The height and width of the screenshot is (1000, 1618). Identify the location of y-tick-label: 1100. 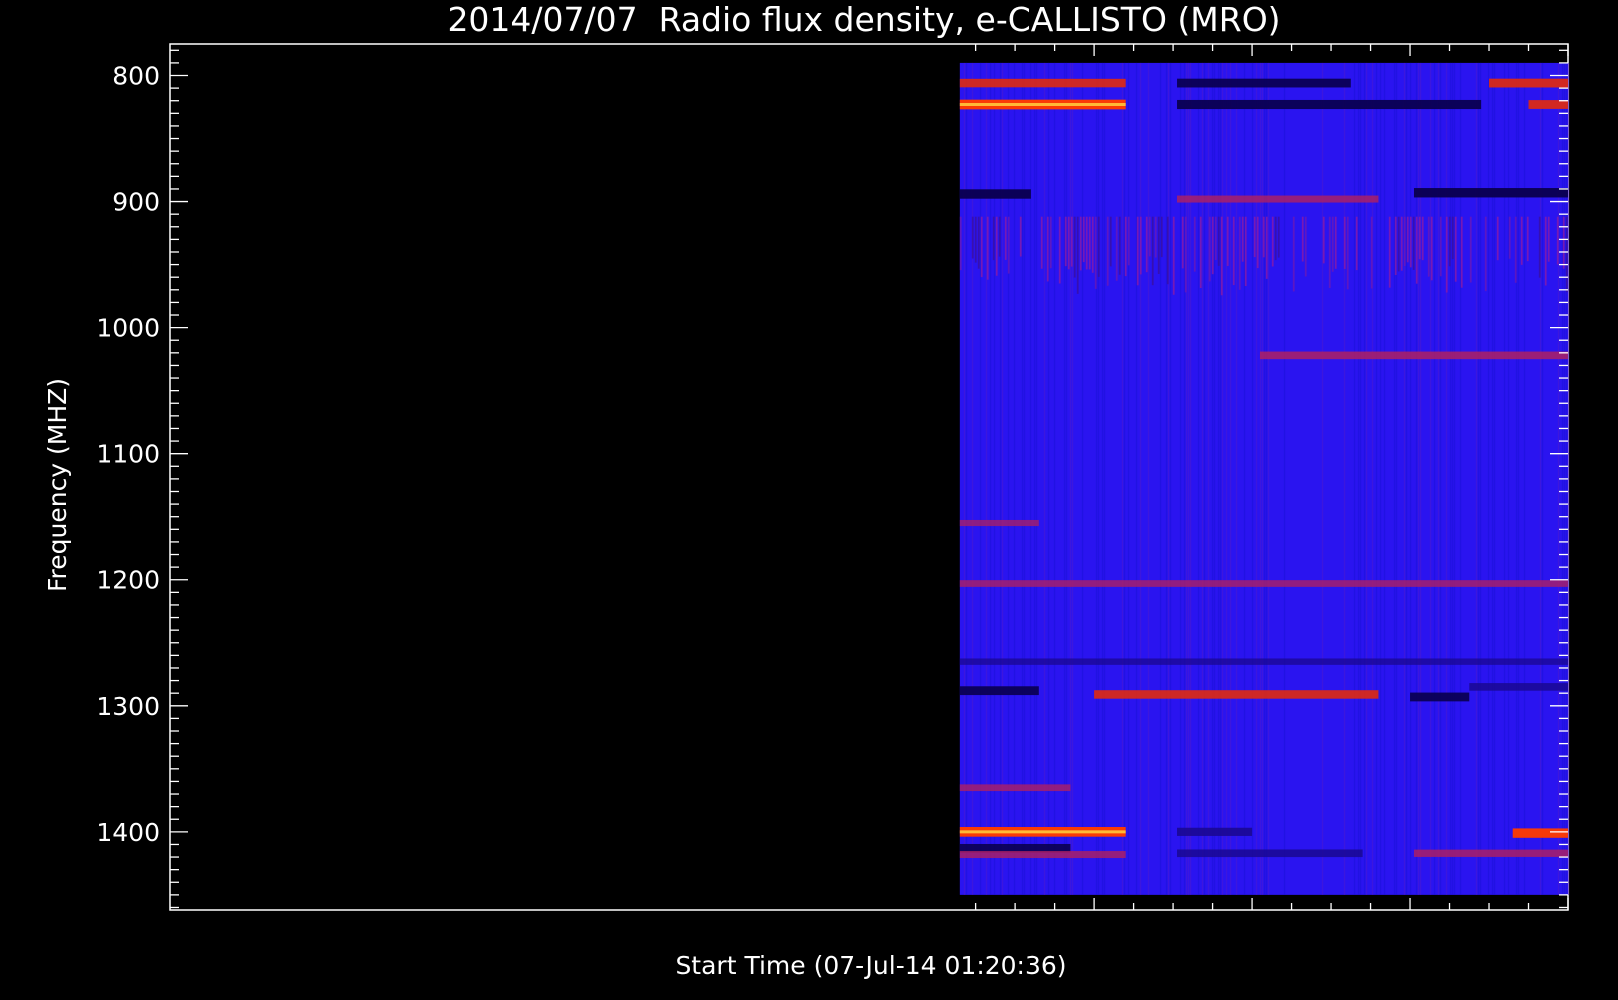
(128, 454).